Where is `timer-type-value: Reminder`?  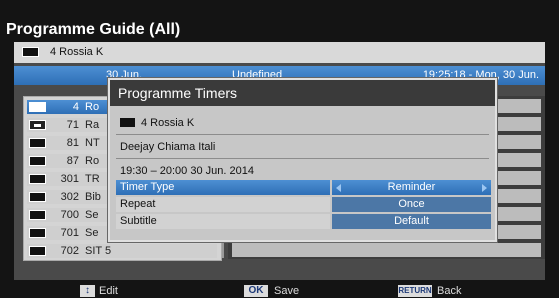 timer-type-value: Reminder is located at coordinates (411, 187).